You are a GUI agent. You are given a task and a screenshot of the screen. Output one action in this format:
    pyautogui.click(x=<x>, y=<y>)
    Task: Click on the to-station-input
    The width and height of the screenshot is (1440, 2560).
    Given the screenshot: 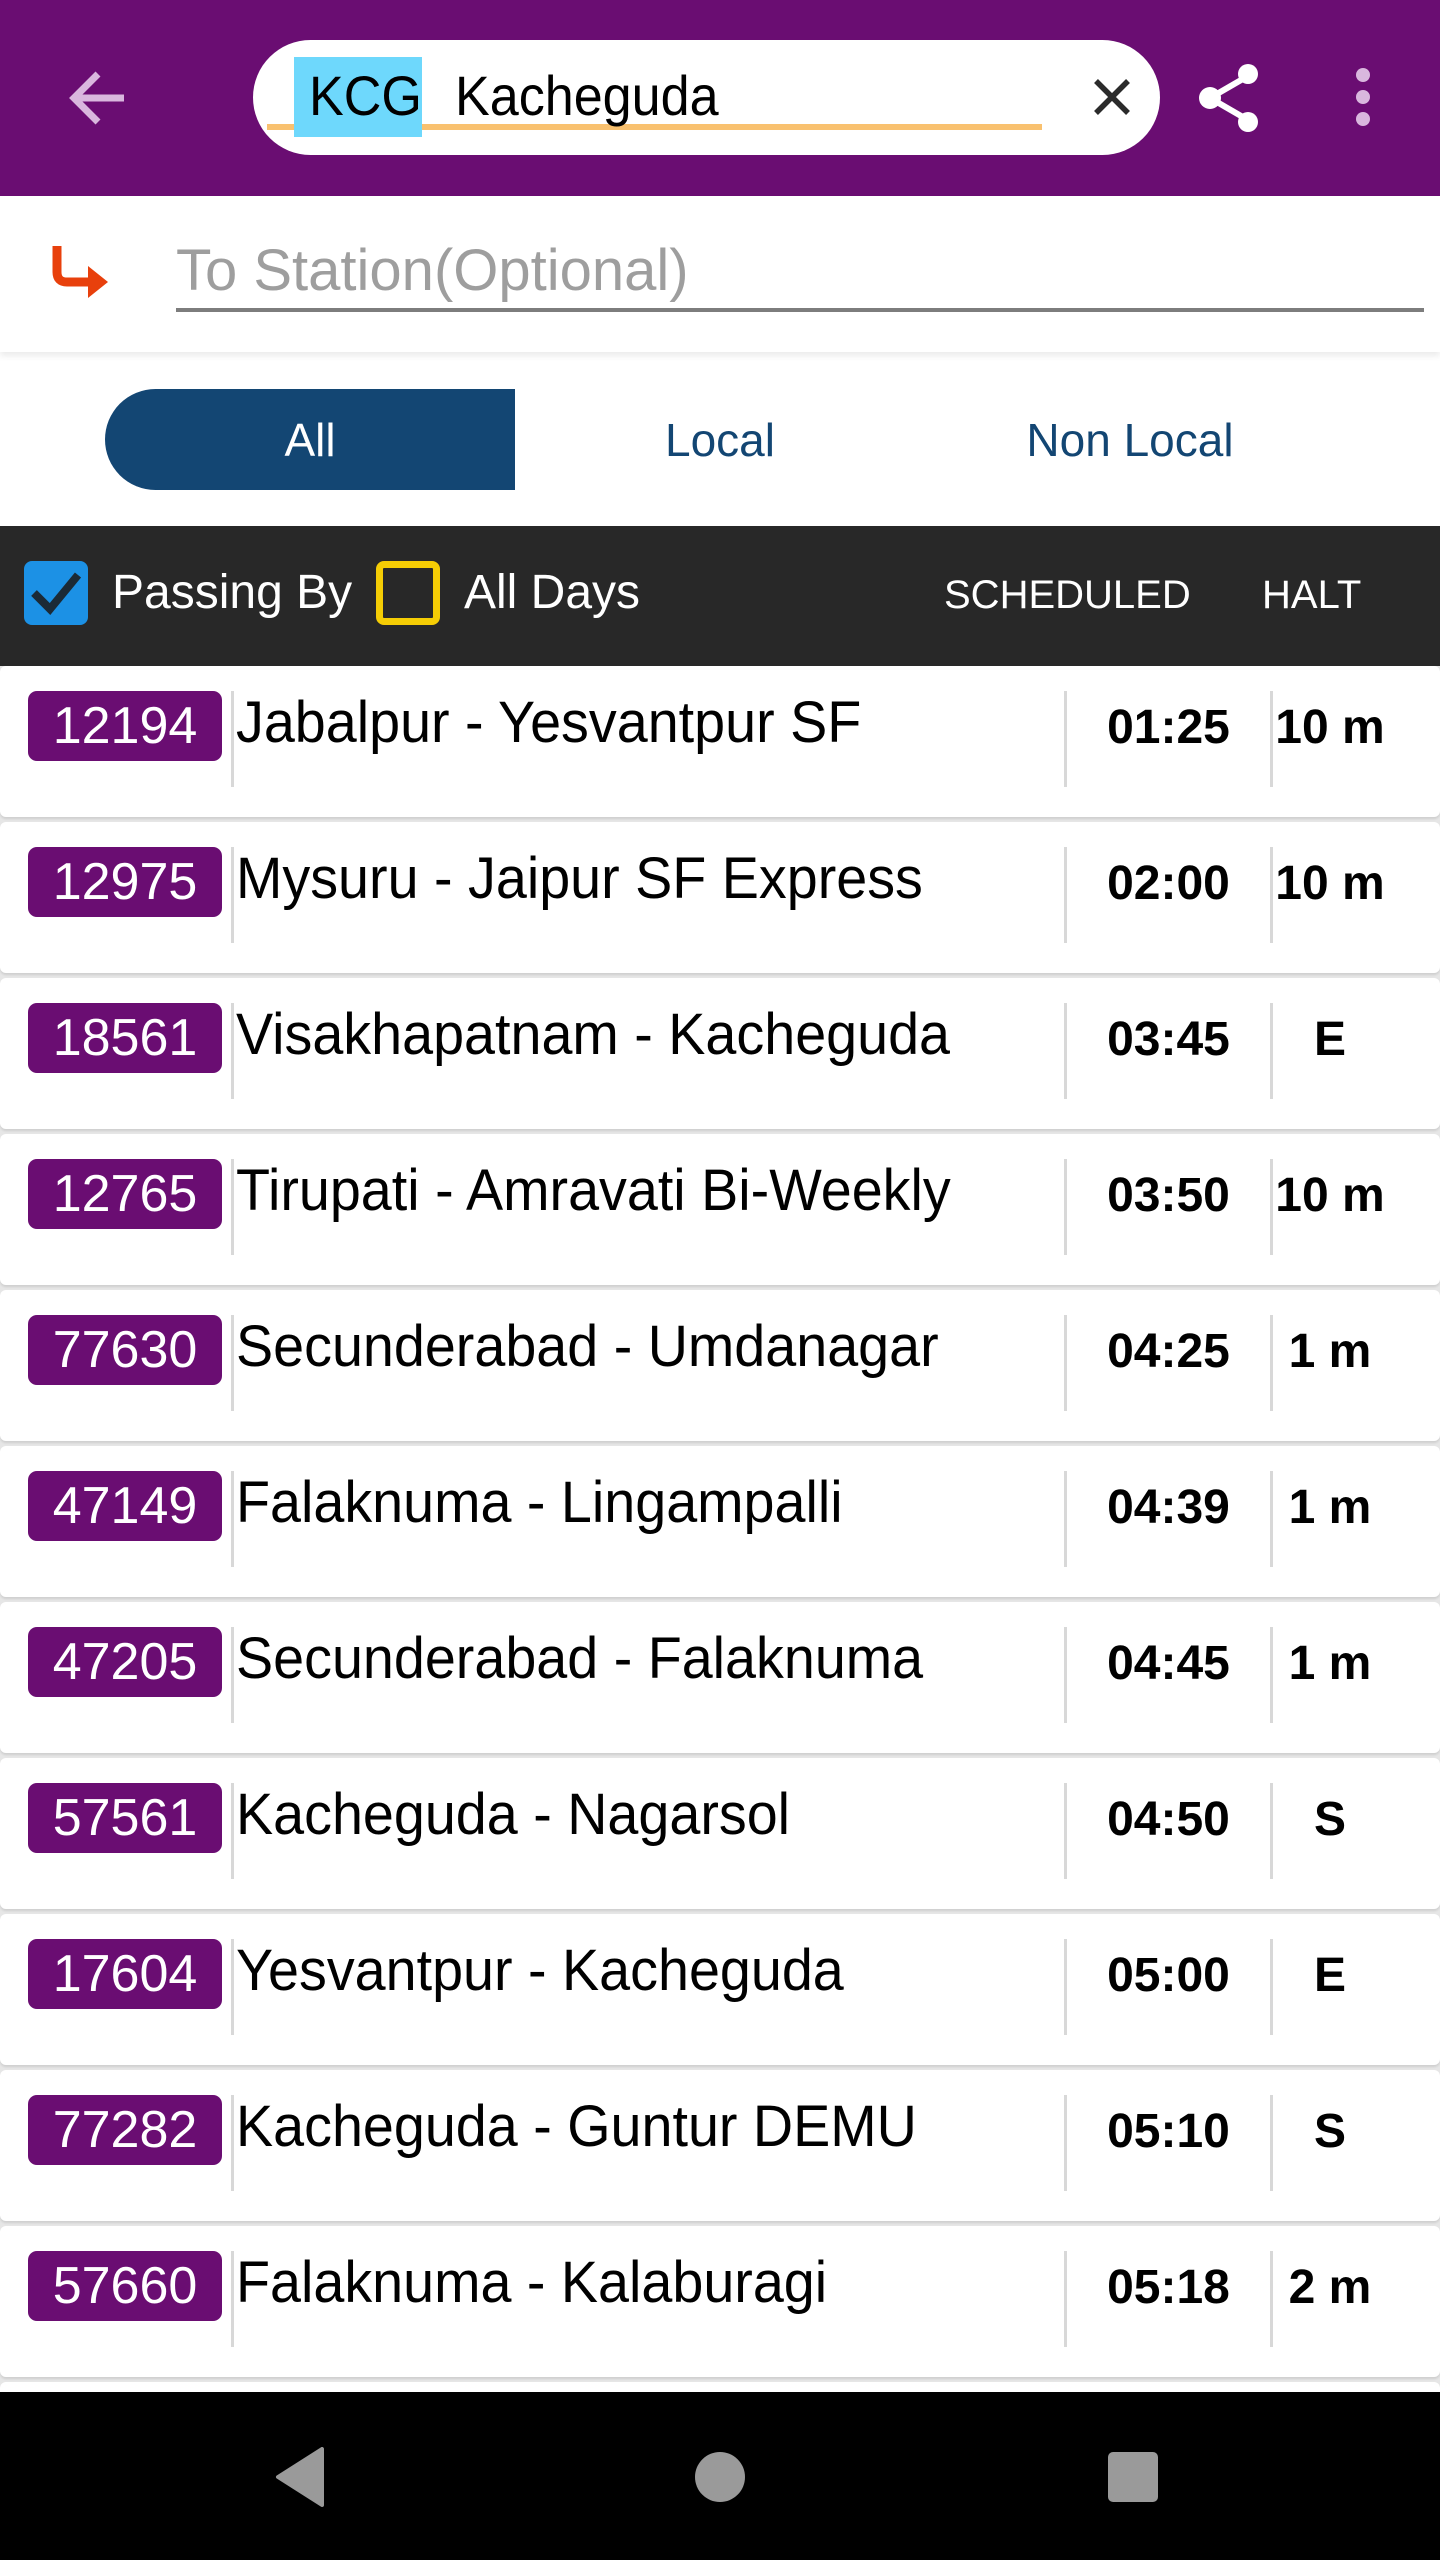 What is the action you would take?
    pyautogui.click(x=800, y=274)
    